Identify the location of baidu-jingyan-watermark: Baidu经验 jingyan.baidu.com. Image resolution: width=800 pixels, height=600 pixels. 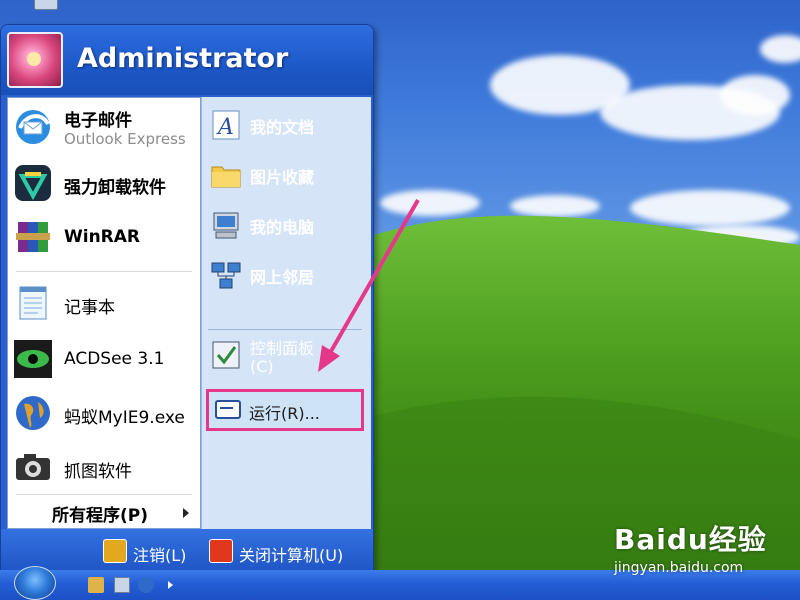
(690, 547).